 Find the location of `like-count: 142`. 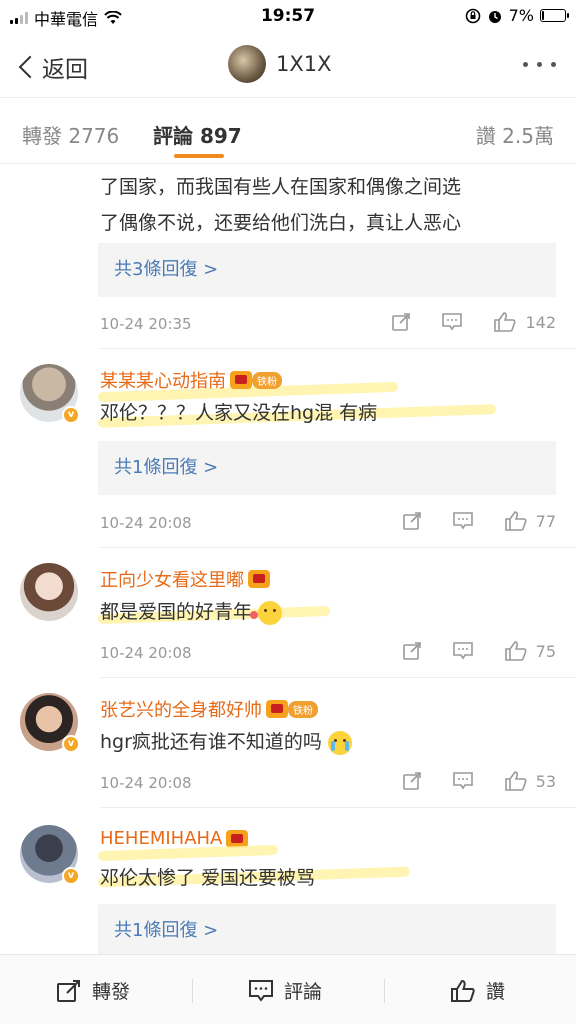

like-count: 142 is located at coordinates (540, 322).